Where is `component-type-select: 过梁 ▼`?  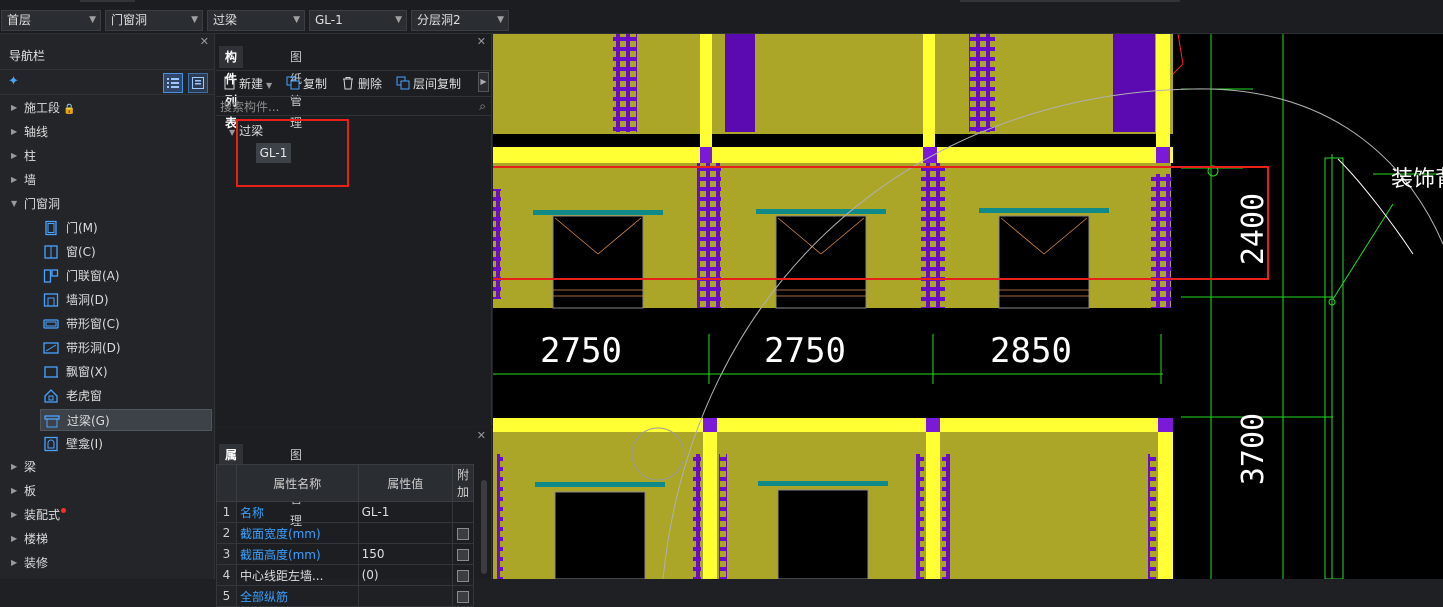
component-type-select: 过梁 ▼ is located at coordinates (256, 20).